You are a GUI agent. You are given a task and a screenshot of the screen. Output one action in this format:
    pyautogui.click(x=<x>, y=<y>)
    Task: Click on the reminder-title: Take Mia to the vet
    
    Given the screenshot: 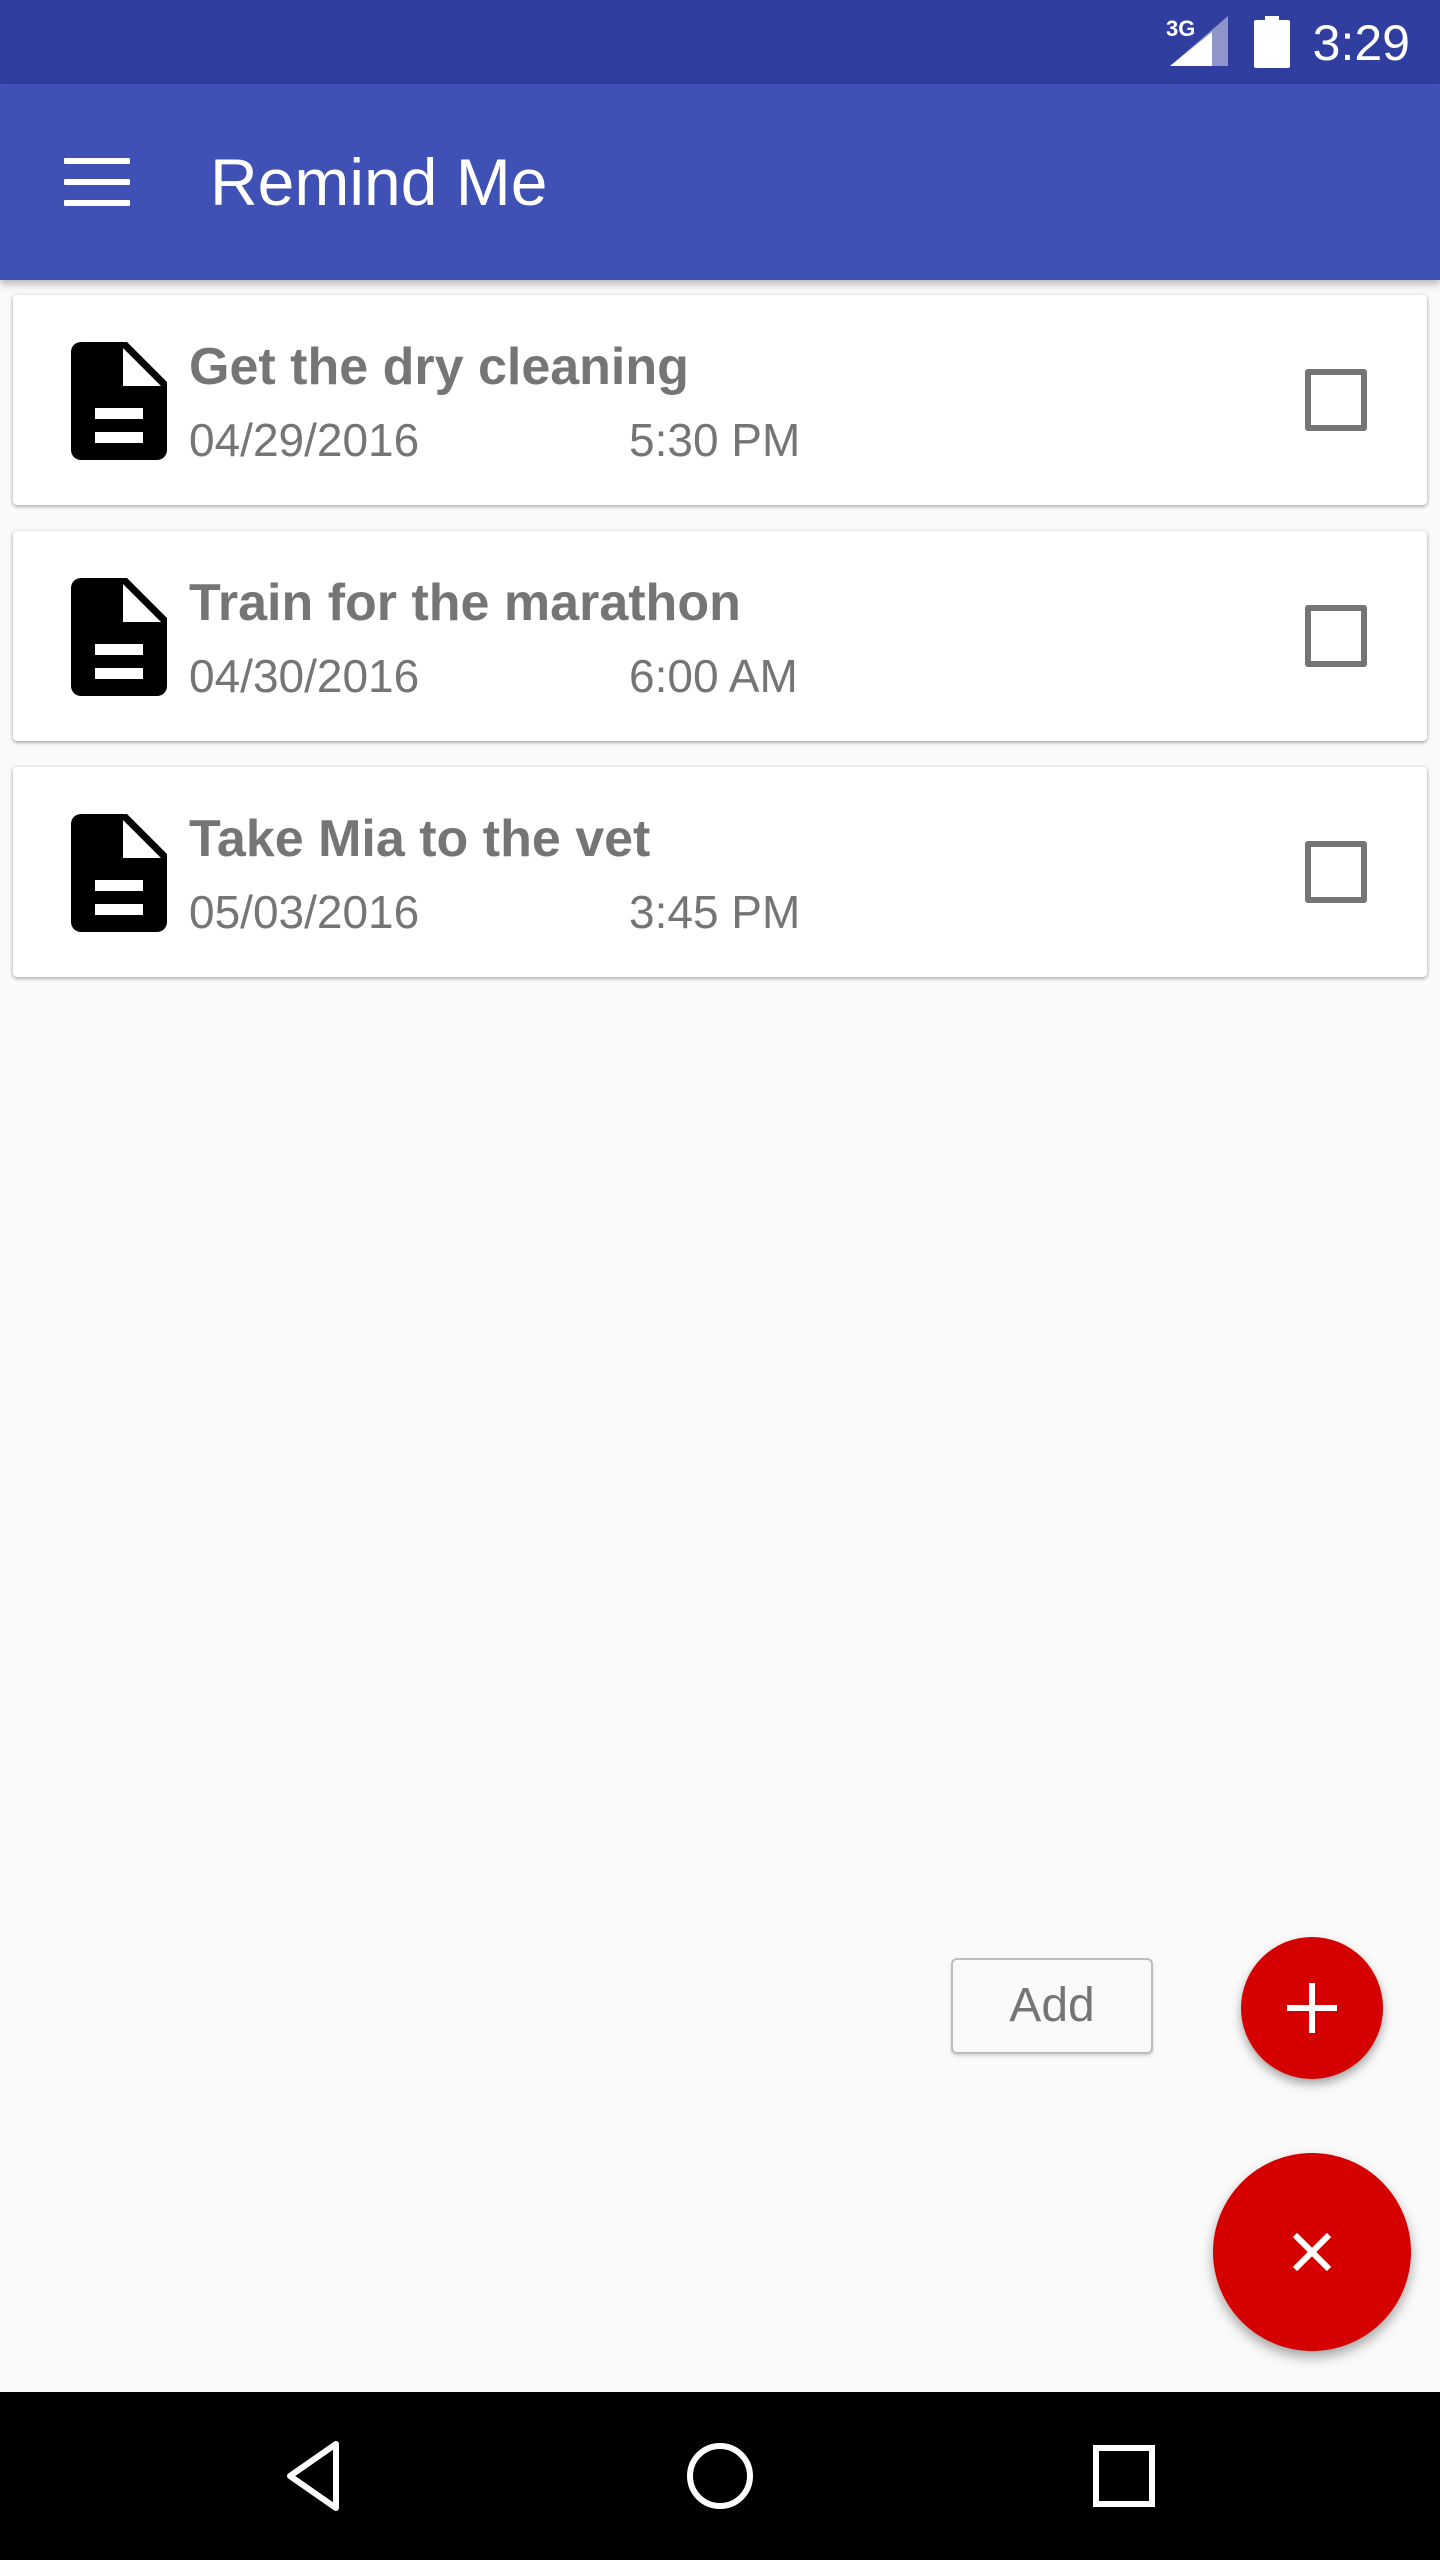 What is the action you would take?
    pyautogui.click(x=420, y=839)
    